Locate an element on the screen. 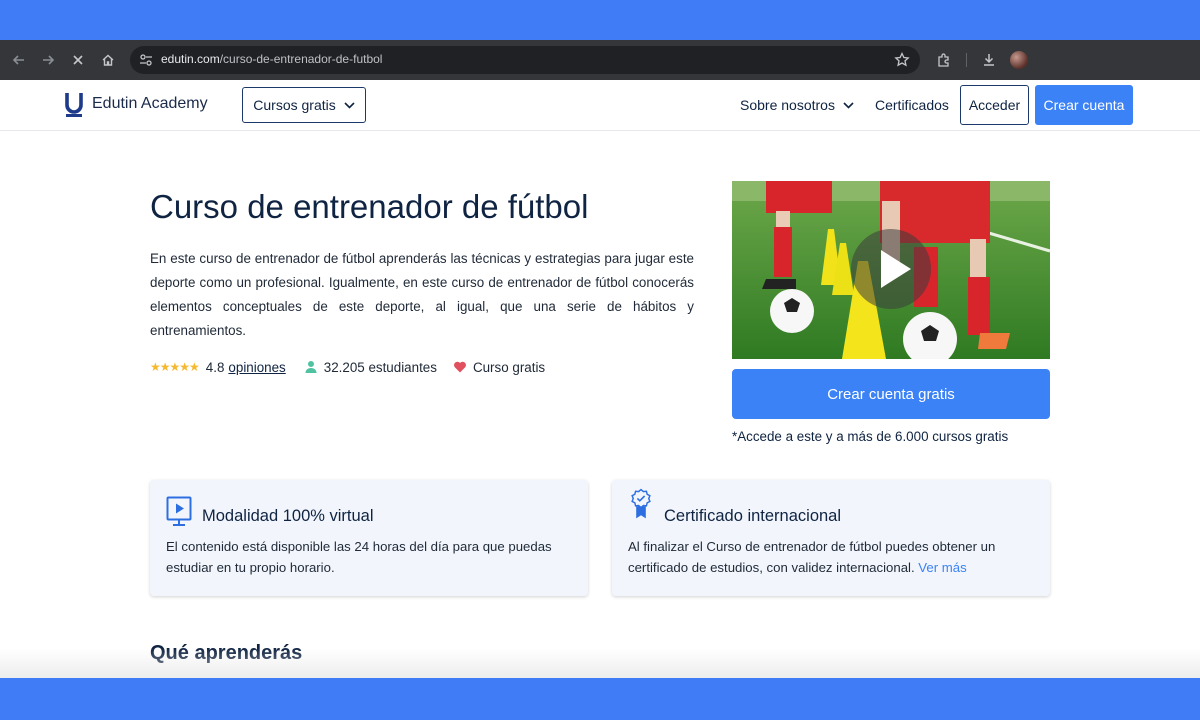 This screenshot has height=720, width=1200. course-video-thumbnail is located at coordinates (891, 270).